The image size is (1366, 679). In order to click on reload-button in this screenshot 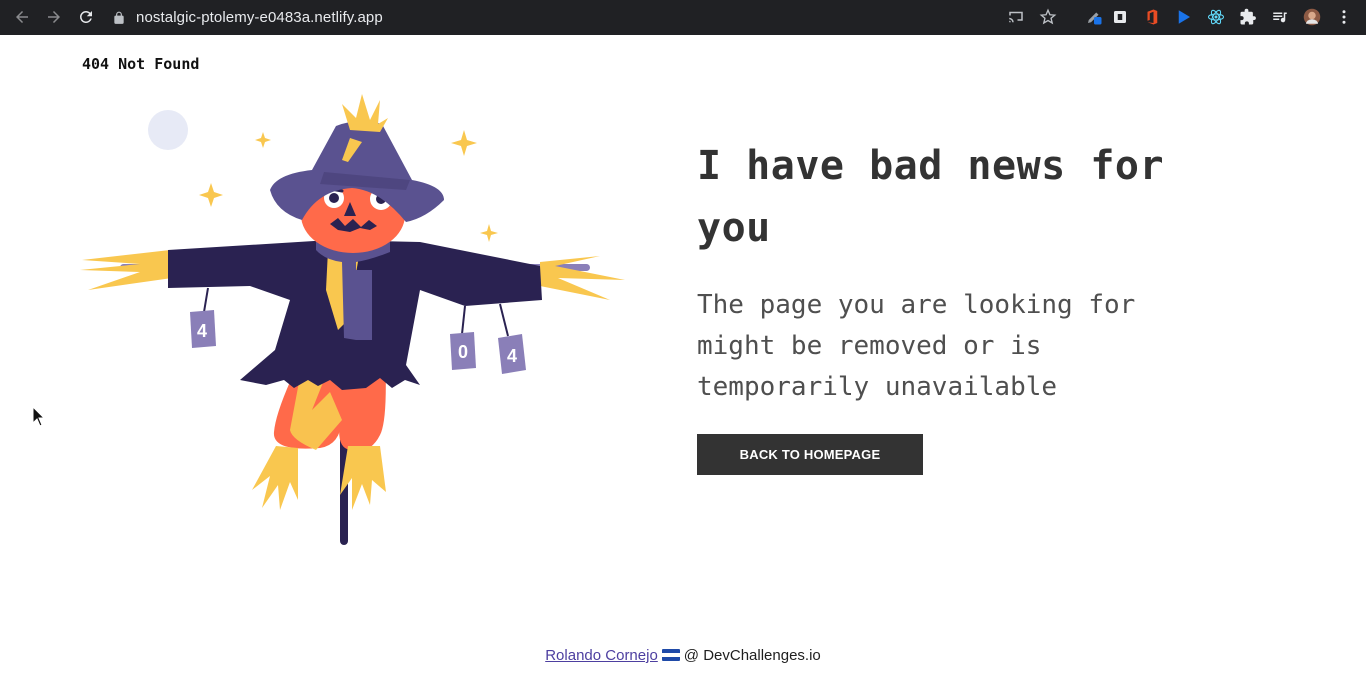, I will do `click(86, 17)`.